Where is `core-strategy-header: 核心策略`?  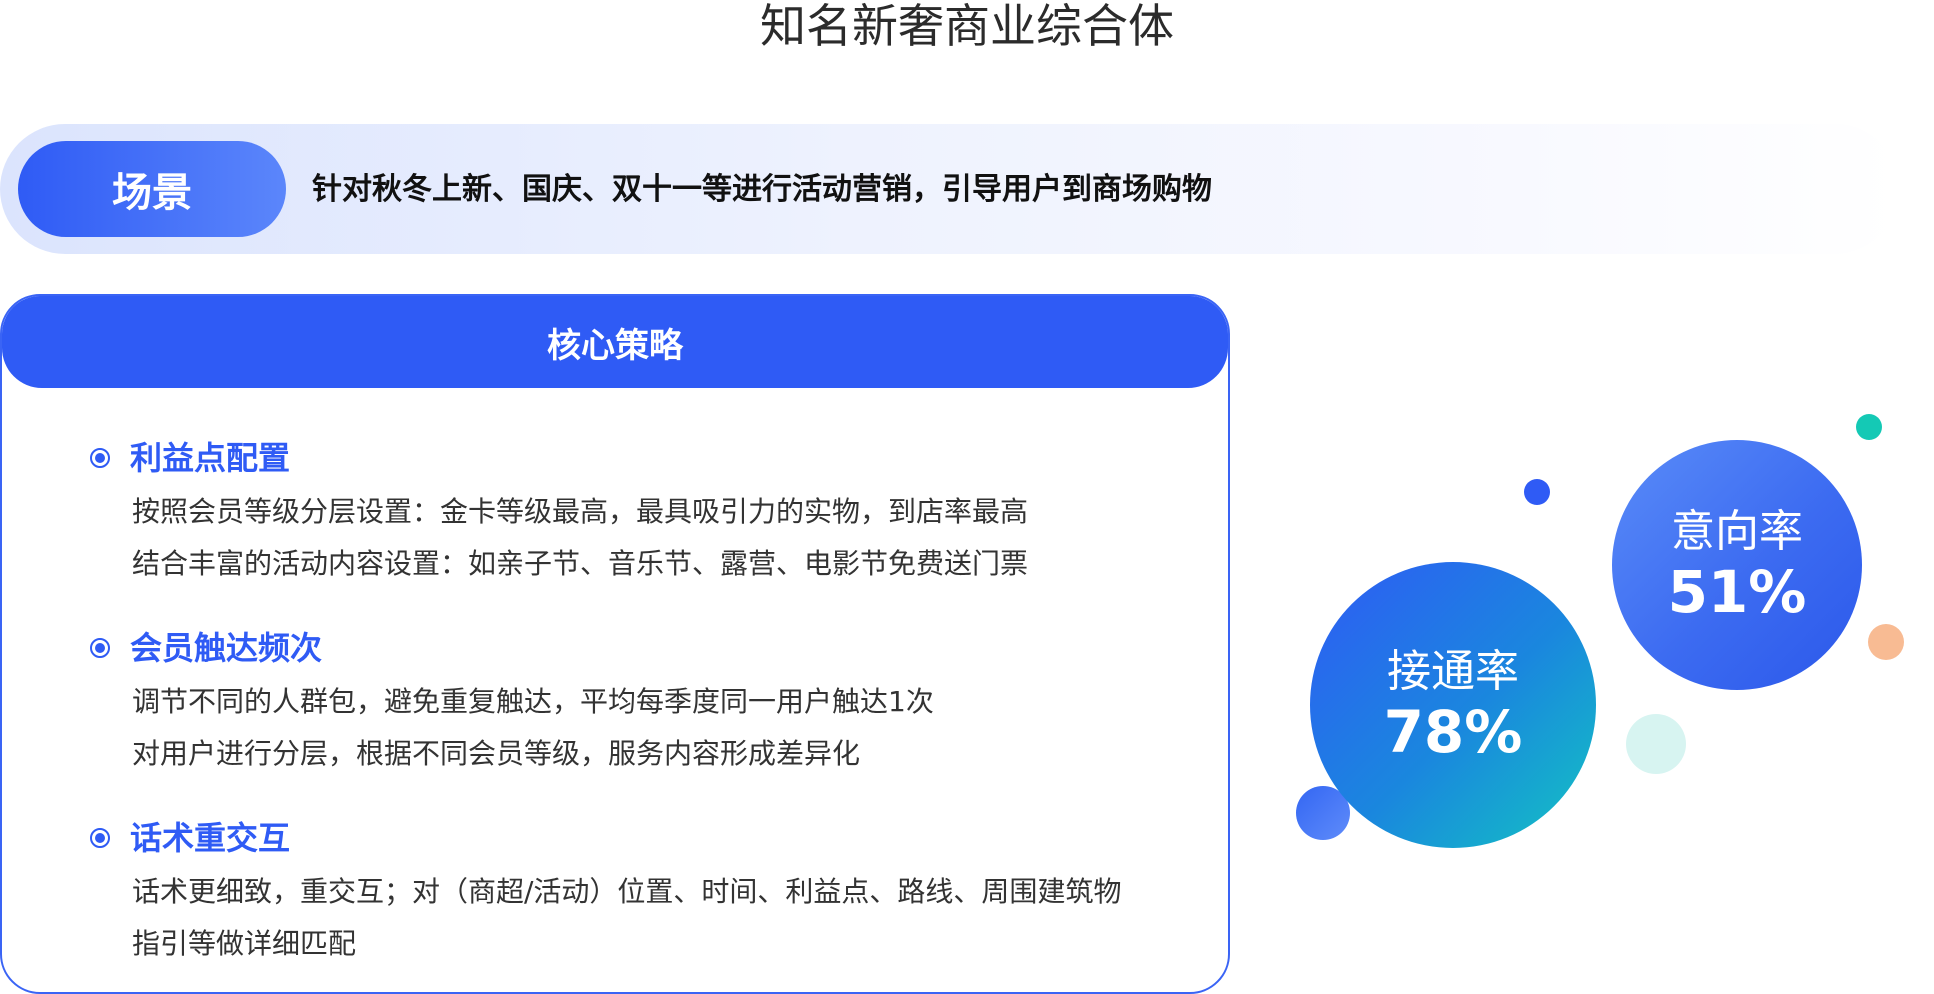
core-strategy-header: 核心策略 is located at coordinates (615, 342).